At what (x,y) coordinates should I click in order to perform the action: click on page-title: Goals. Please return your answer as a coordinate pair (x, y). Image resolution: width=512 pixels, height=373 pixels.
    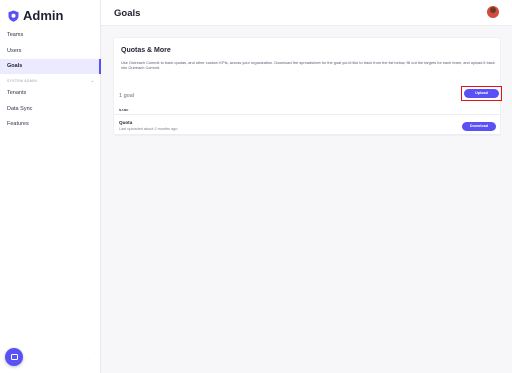
    Looking at the image, I should click on (127, 13).